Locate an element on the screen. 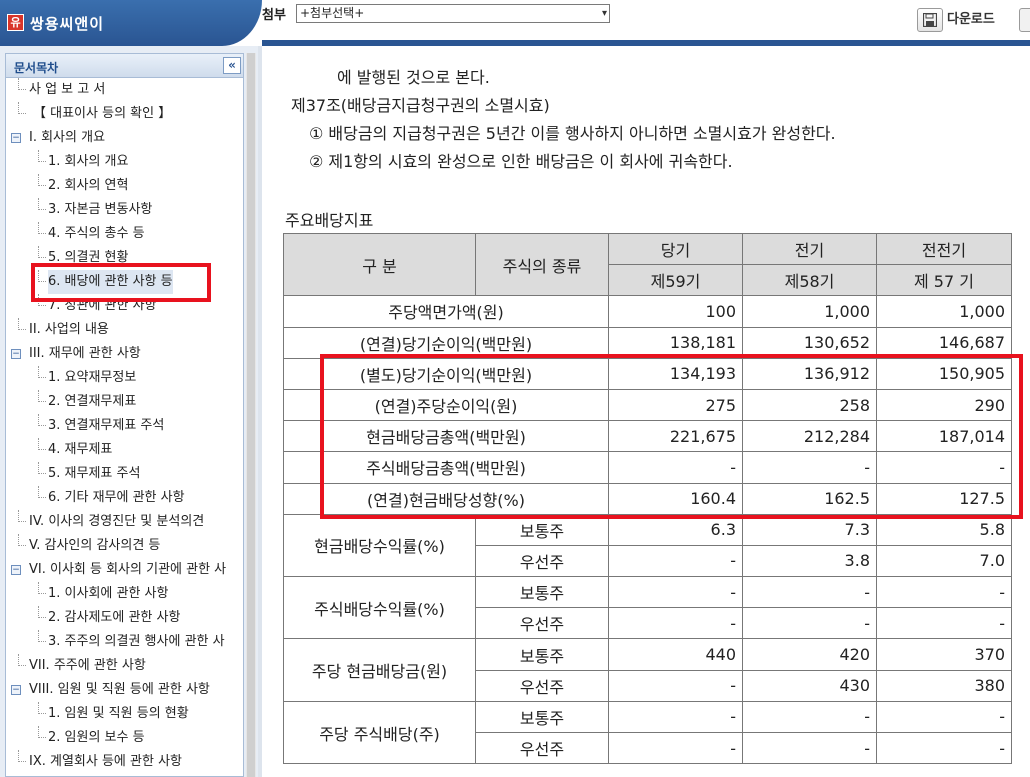 Image resolution: width=1030 pixels, height=777 pixels. table-title: 주요배당지표 is located at coordinates (329, 220).